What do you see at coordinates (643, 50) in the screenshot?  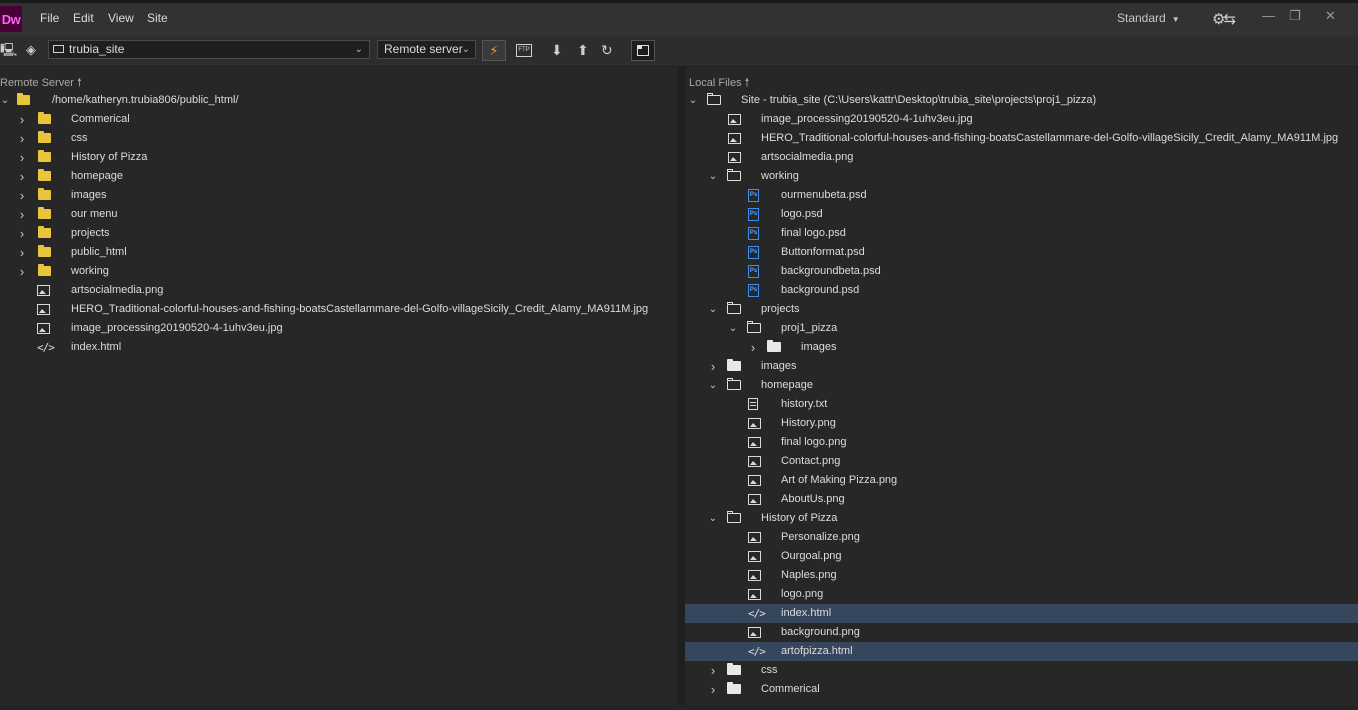 I see `expand-panel-icon` at bounding box center [643, 50].